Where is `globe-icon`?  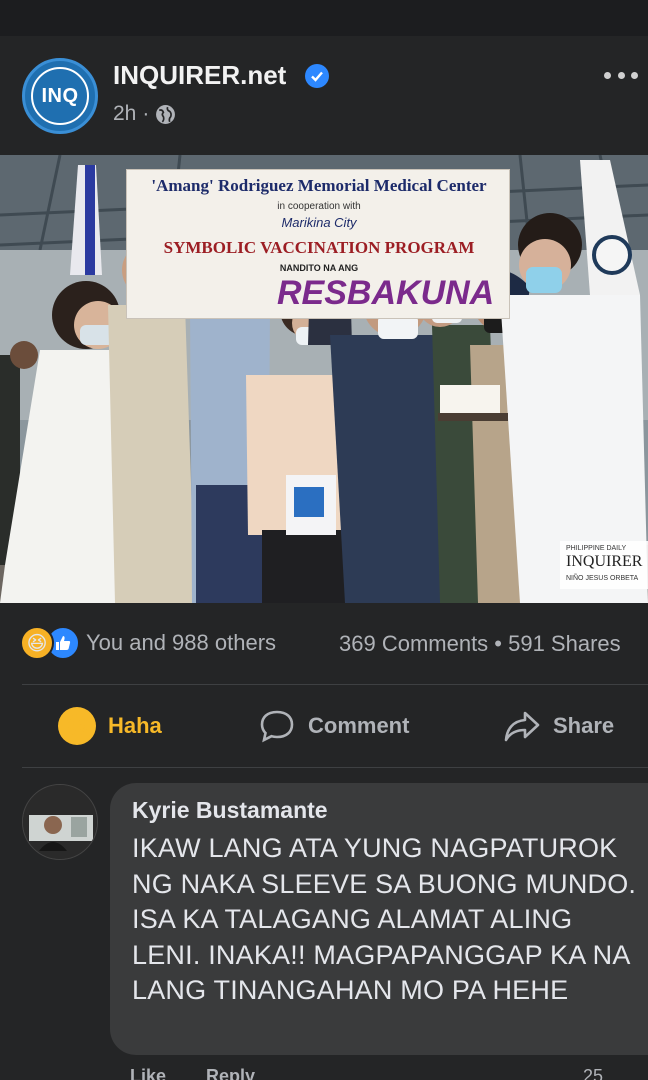
globe-icon is located at coordinates (166, 114).